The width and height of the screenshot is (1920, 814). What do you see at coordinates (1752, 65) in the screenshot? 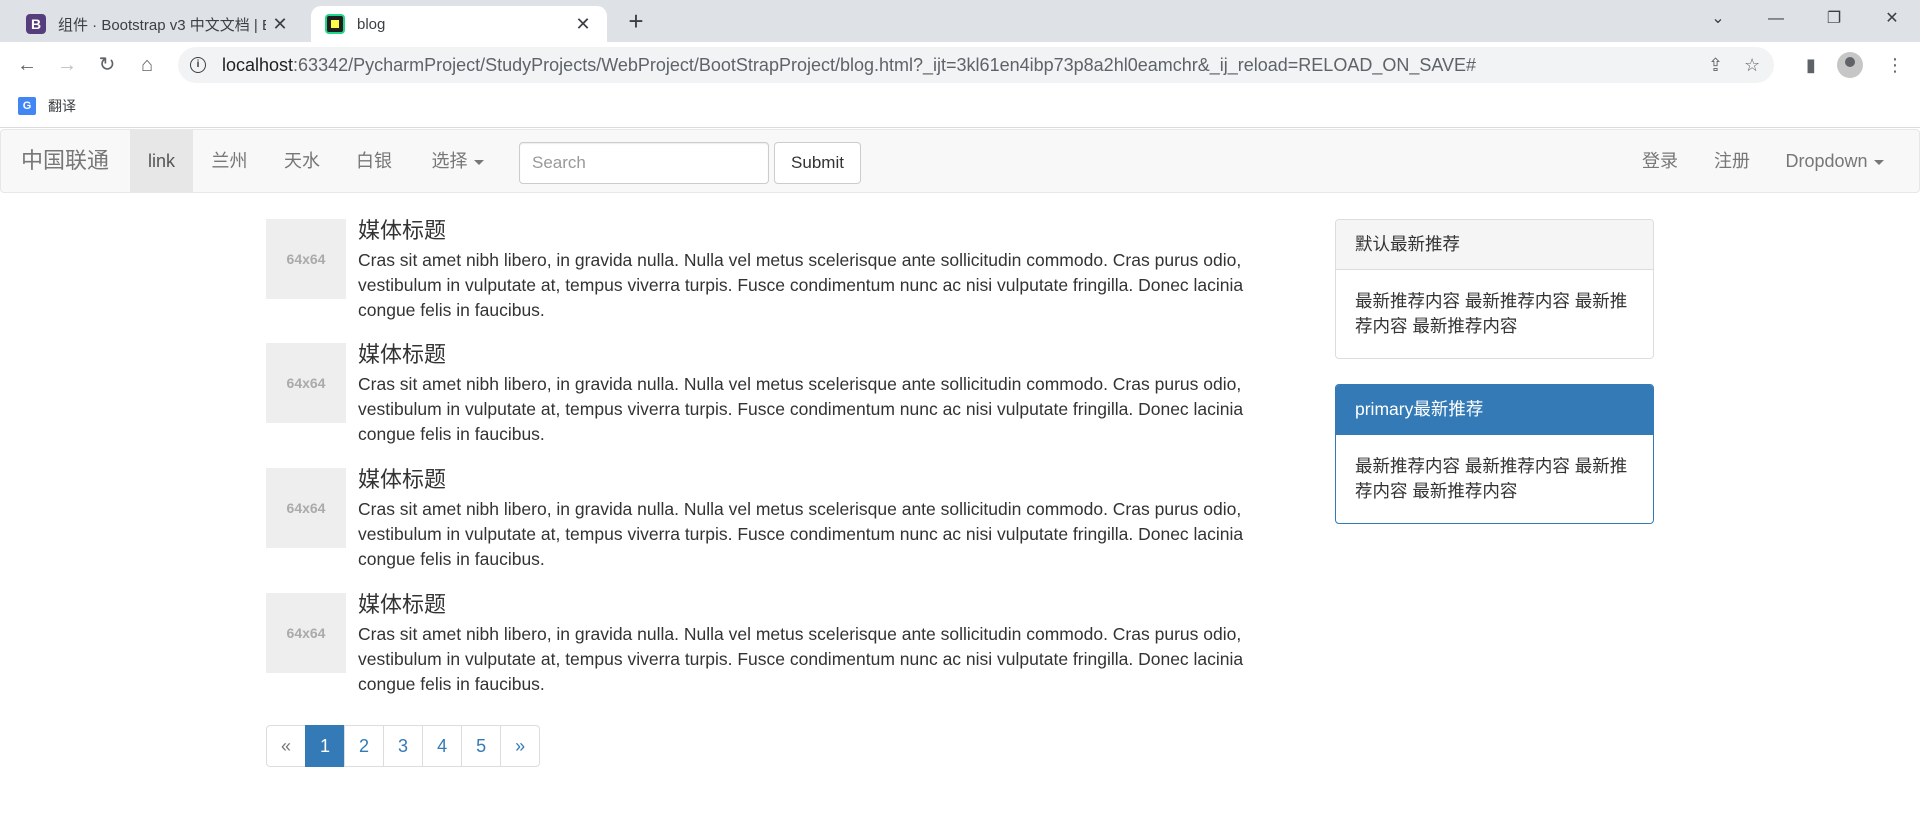
I see `bookmark-star-icon: ☆` at bounding box center [1752, 65].